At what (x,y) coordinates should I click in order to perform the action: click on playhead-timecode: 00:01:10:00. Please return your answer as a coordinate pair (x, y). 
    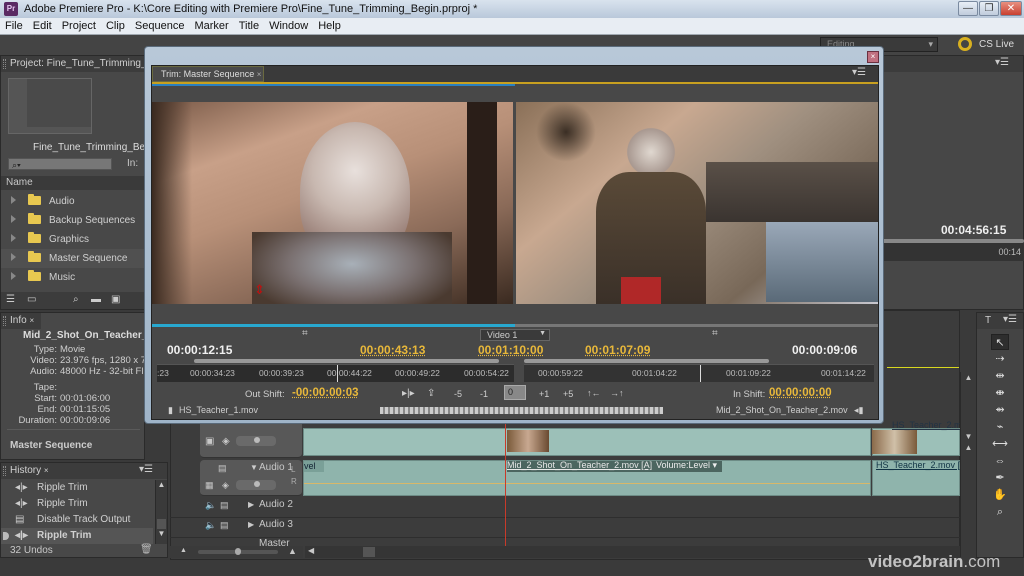
    Looking at the image, I should click on (510, 350).